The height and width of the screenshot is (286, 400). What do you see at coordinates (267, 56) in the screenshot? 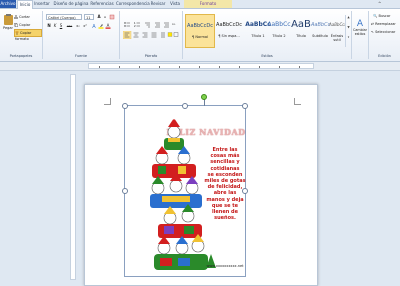
I see `styles-group-label: Estilos` at bounding box center [267, 56].